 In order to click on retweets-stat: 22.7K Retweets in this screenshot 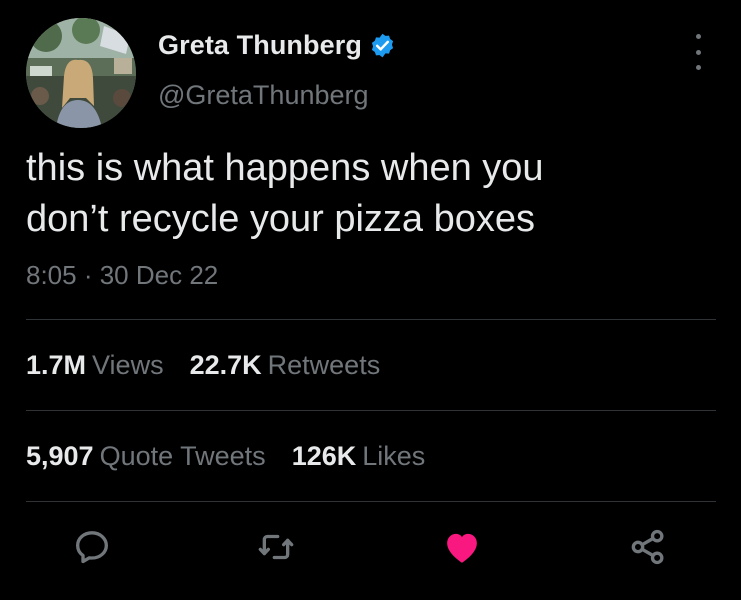, I will do `click(285, 365)`.